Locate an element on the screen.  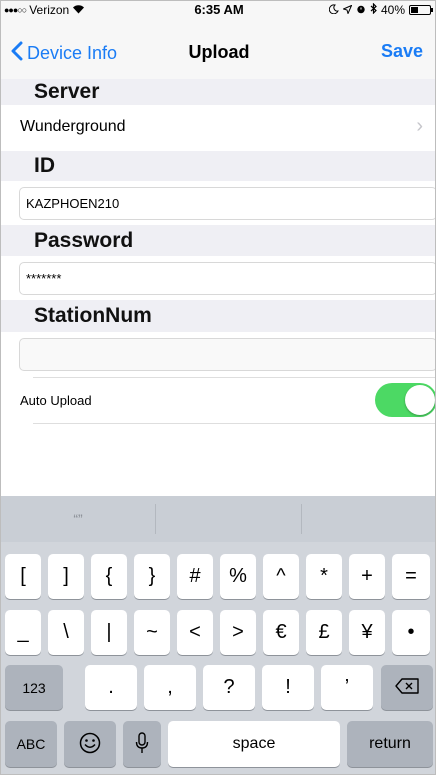
key-backslash: \ is located at coordinates (66, 632).